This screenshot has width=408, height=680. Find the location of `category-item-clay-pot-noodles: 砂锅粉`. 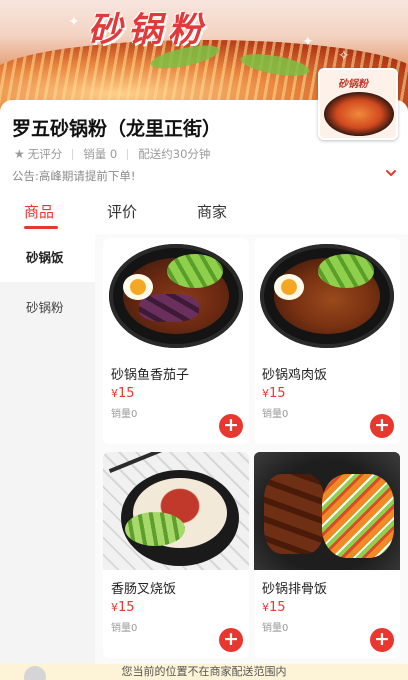

category-item-clay-pot-noodles: 砂锅粉 is located at coordinates (47, 308).